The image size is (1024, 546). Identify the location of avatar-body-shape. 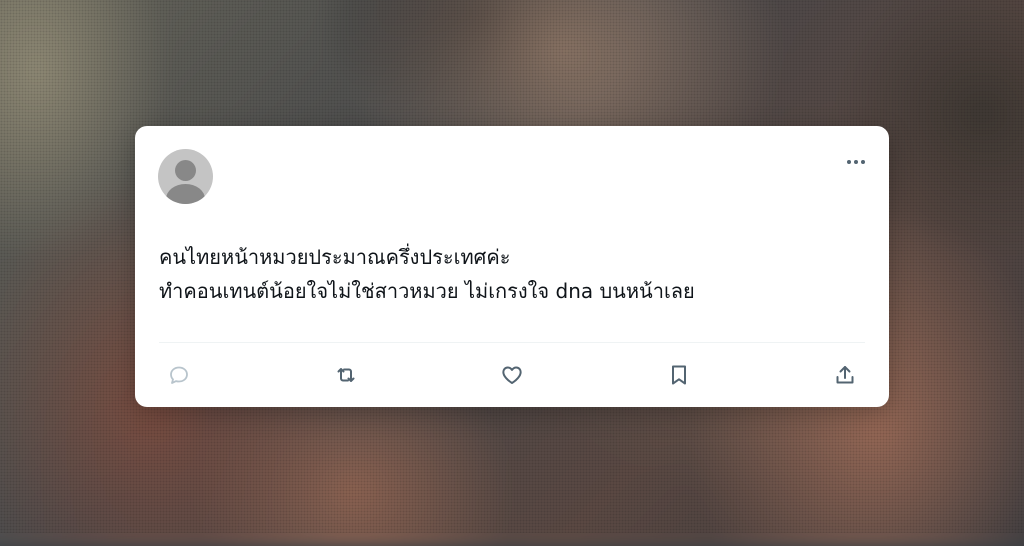
(185, 194).